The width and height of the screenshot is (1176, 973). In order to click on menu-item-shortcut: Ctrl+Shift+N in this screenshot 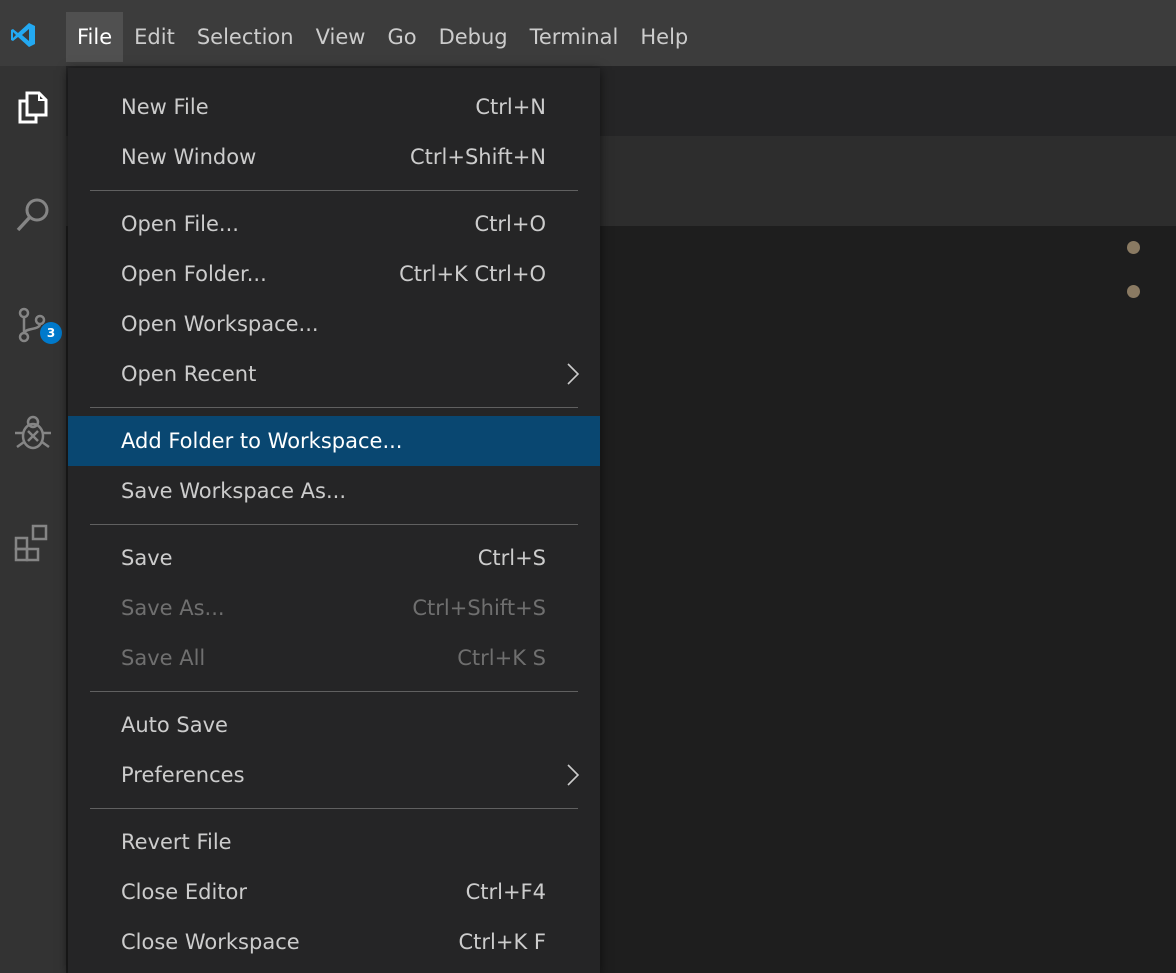, I will do `click(478, 157)`.